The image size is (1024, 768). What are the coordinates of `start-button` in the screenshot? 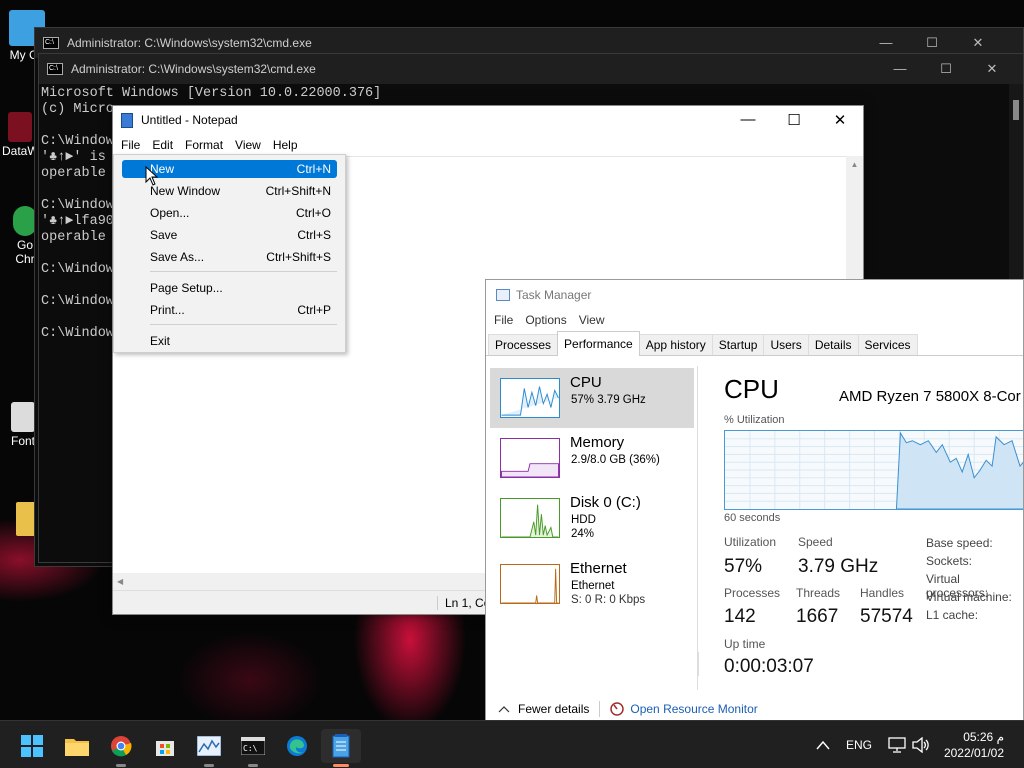 It's located at (32, 746).